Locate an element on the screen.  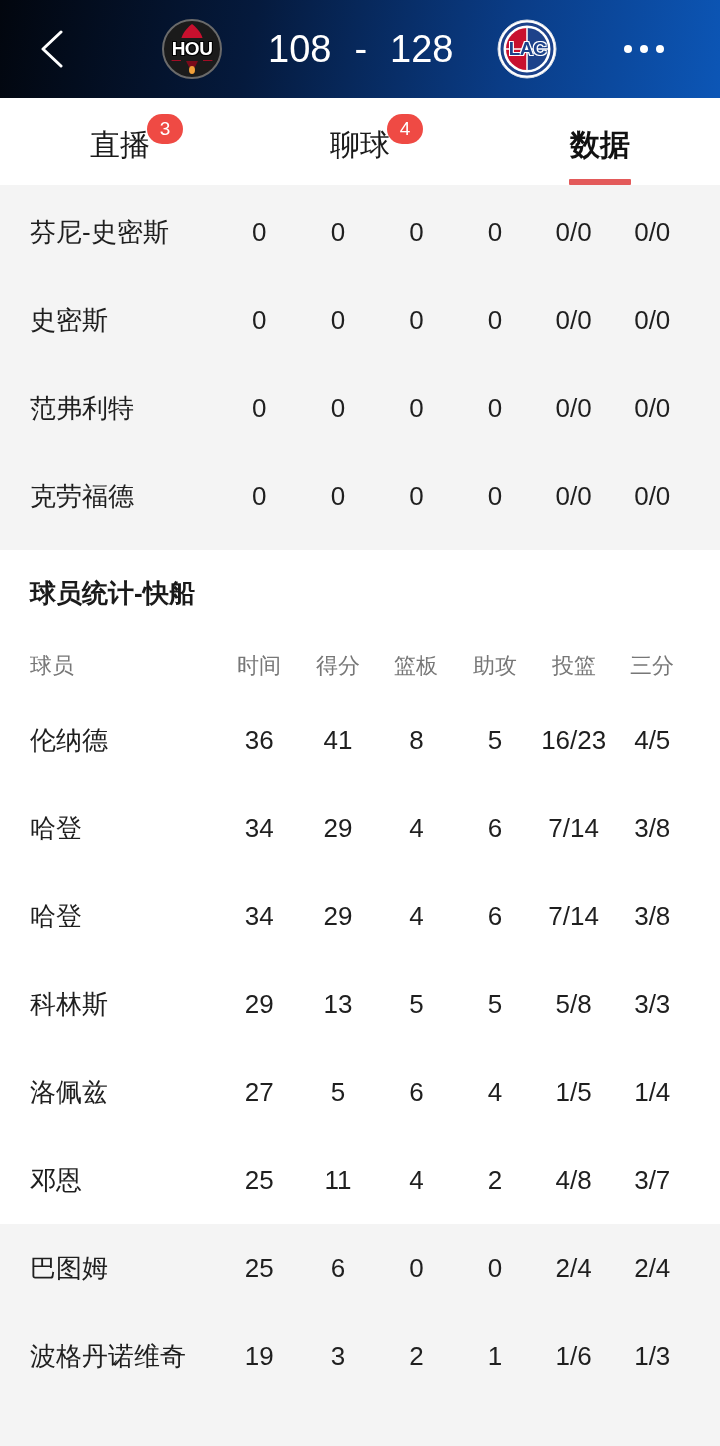
stat-cell: 3/7 is located at coordinates (652, 1180).